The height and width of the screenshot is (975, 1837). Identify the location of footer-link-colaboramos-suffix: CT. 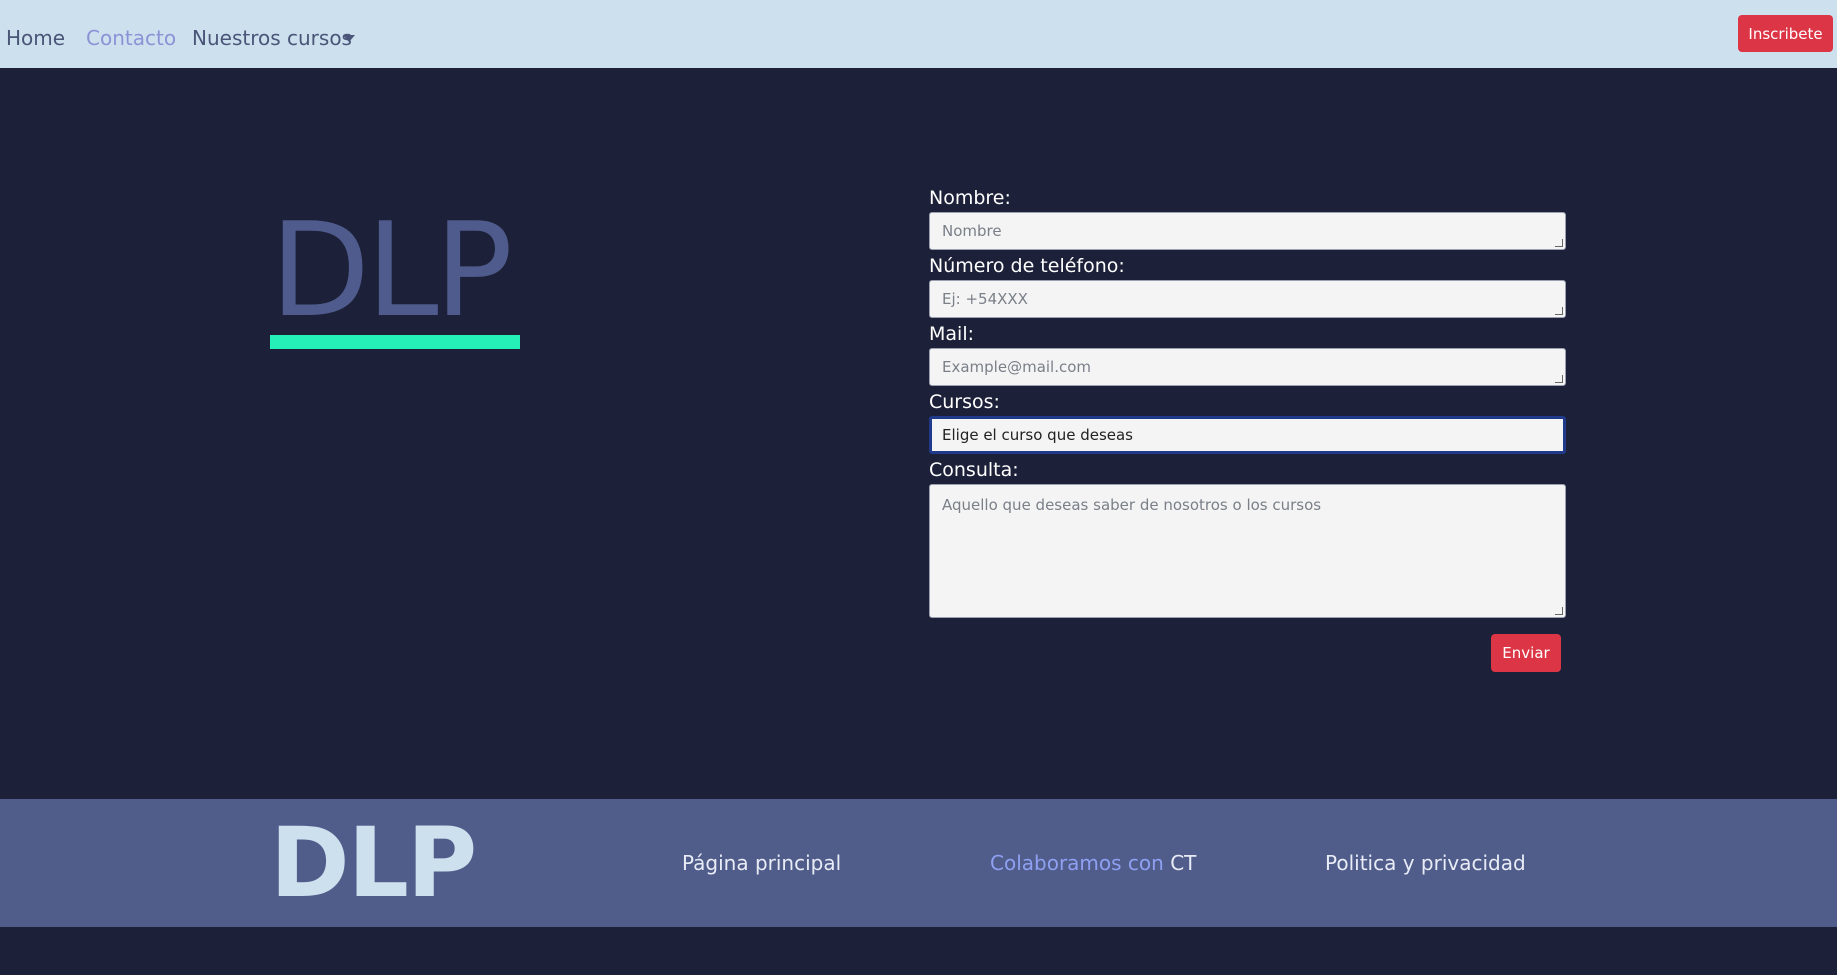
(1183, 863).